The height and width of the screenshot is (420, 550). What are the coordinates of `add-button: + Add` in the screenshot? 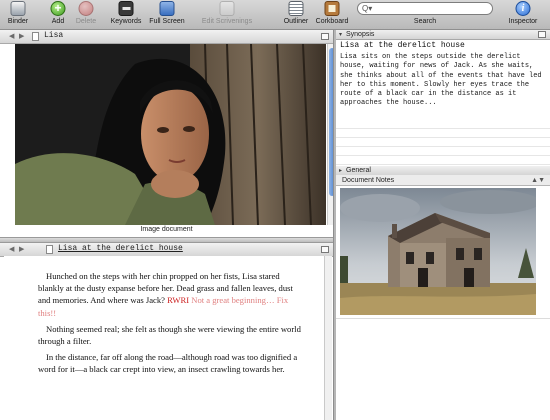 It's located at (58, 15).